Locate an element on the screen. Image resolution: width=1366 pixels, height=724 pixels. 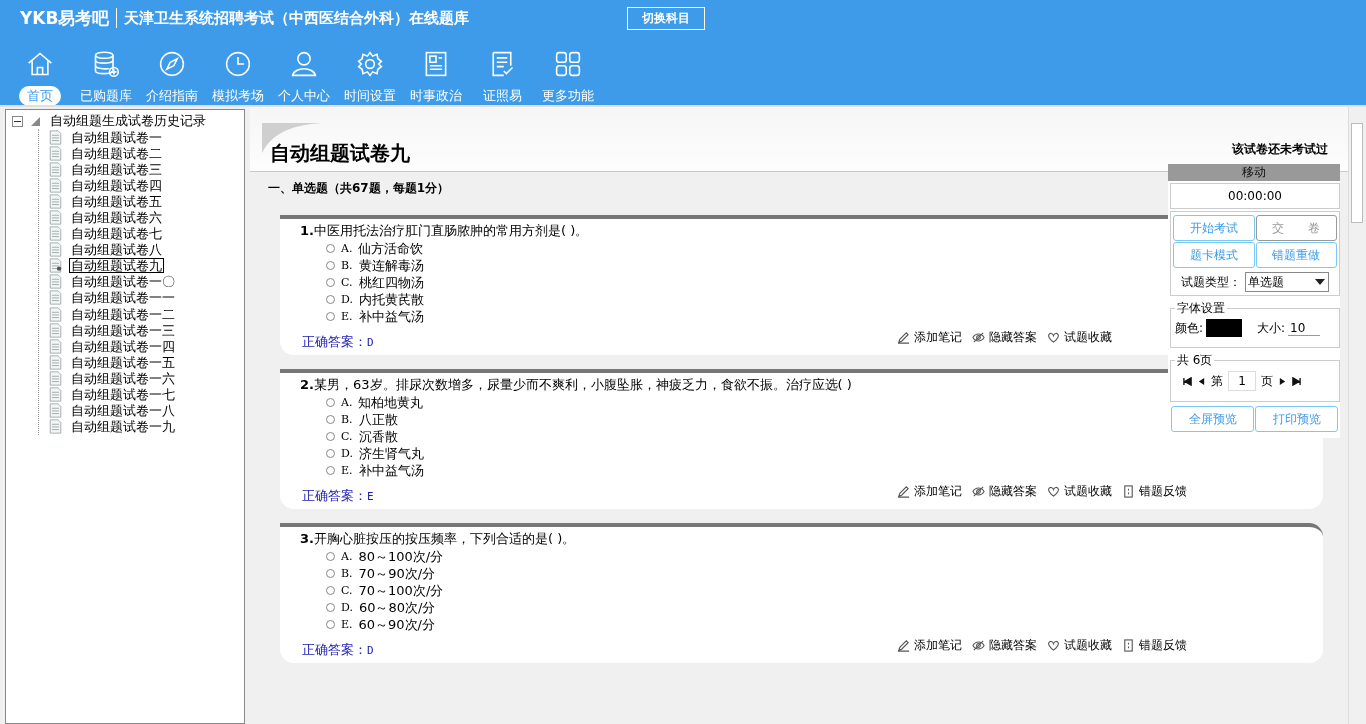
tree-root-label: 自动组题生成试卷历史记录 is located at coordinates (128, 121).